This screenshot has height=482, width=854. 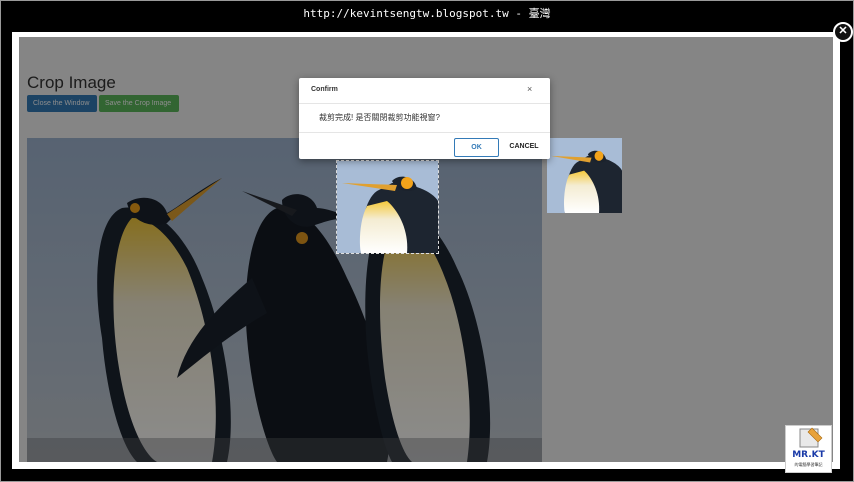 What do you see at coordinates (424, 91) in the screenshot?
I see `dialog-header: Confirm ×` at bounding box center [424, 91].